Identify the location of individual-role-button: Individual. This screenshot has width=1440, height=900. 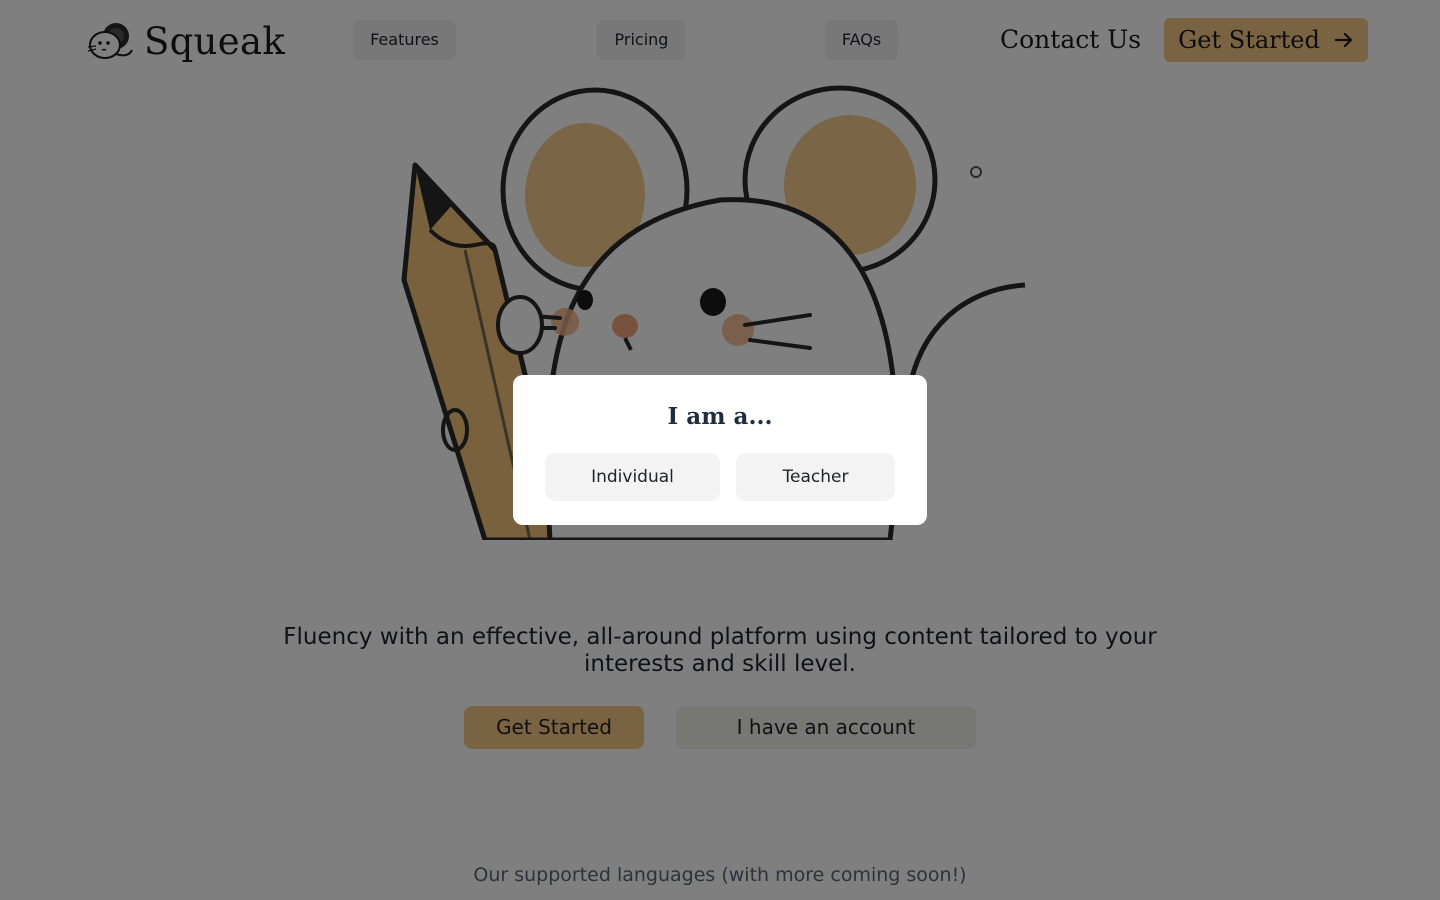
(632, 477).